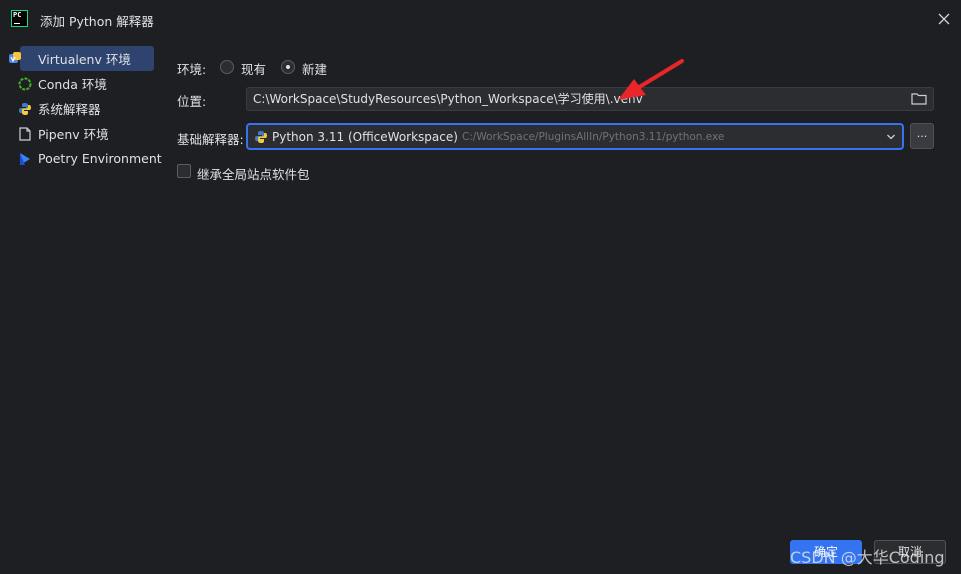 The height and width of the screenshot is (574, 961). I want to click on pycharm-logo-icon: PC, so click(19, 18).